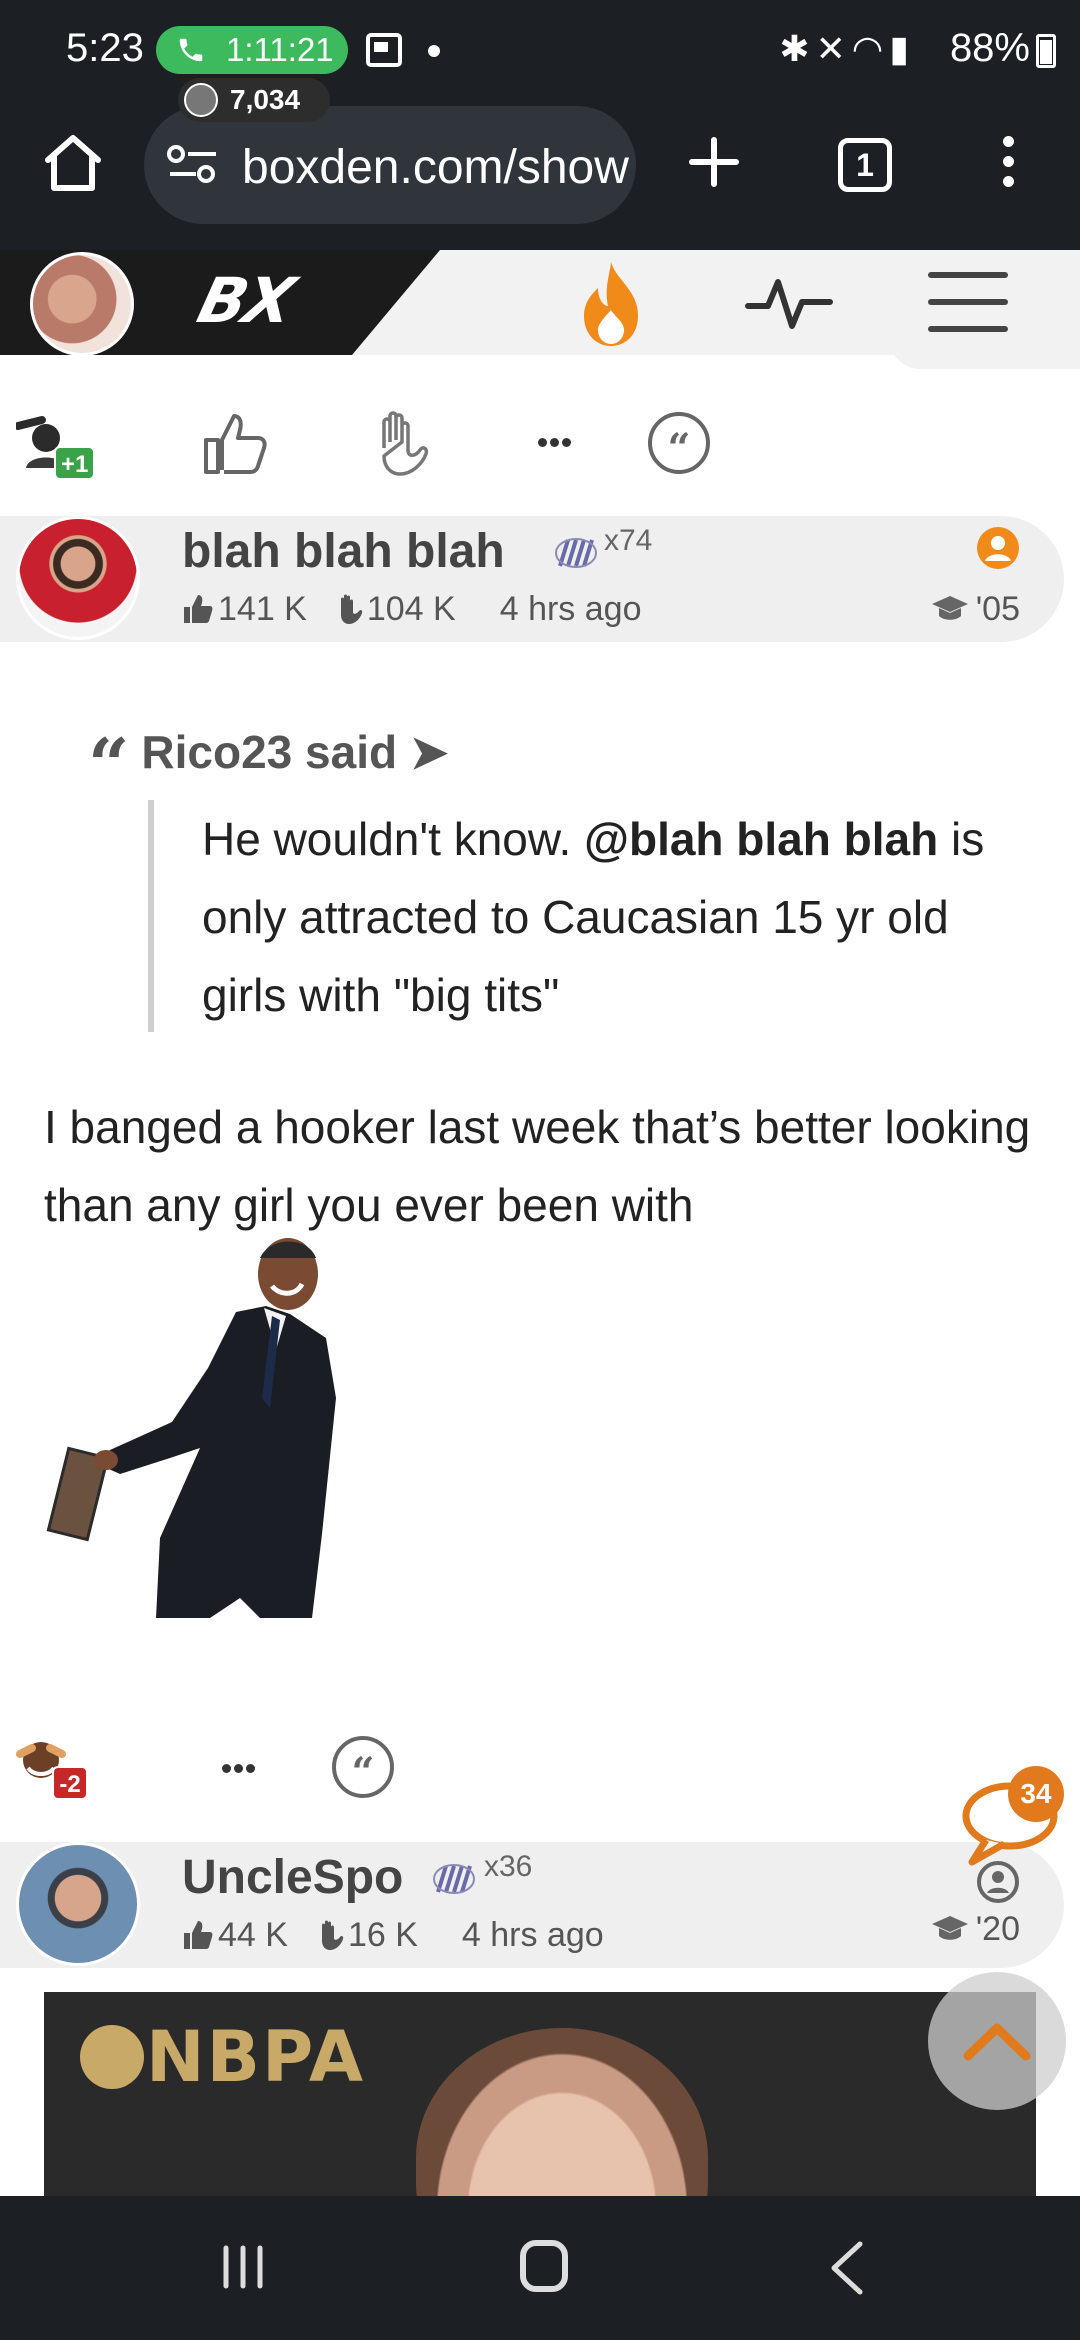  What do you see at coordinates (382, 1935) in the screenshot?
I see `dislikes-count: 16 K` at bounding box center [382, 1935].